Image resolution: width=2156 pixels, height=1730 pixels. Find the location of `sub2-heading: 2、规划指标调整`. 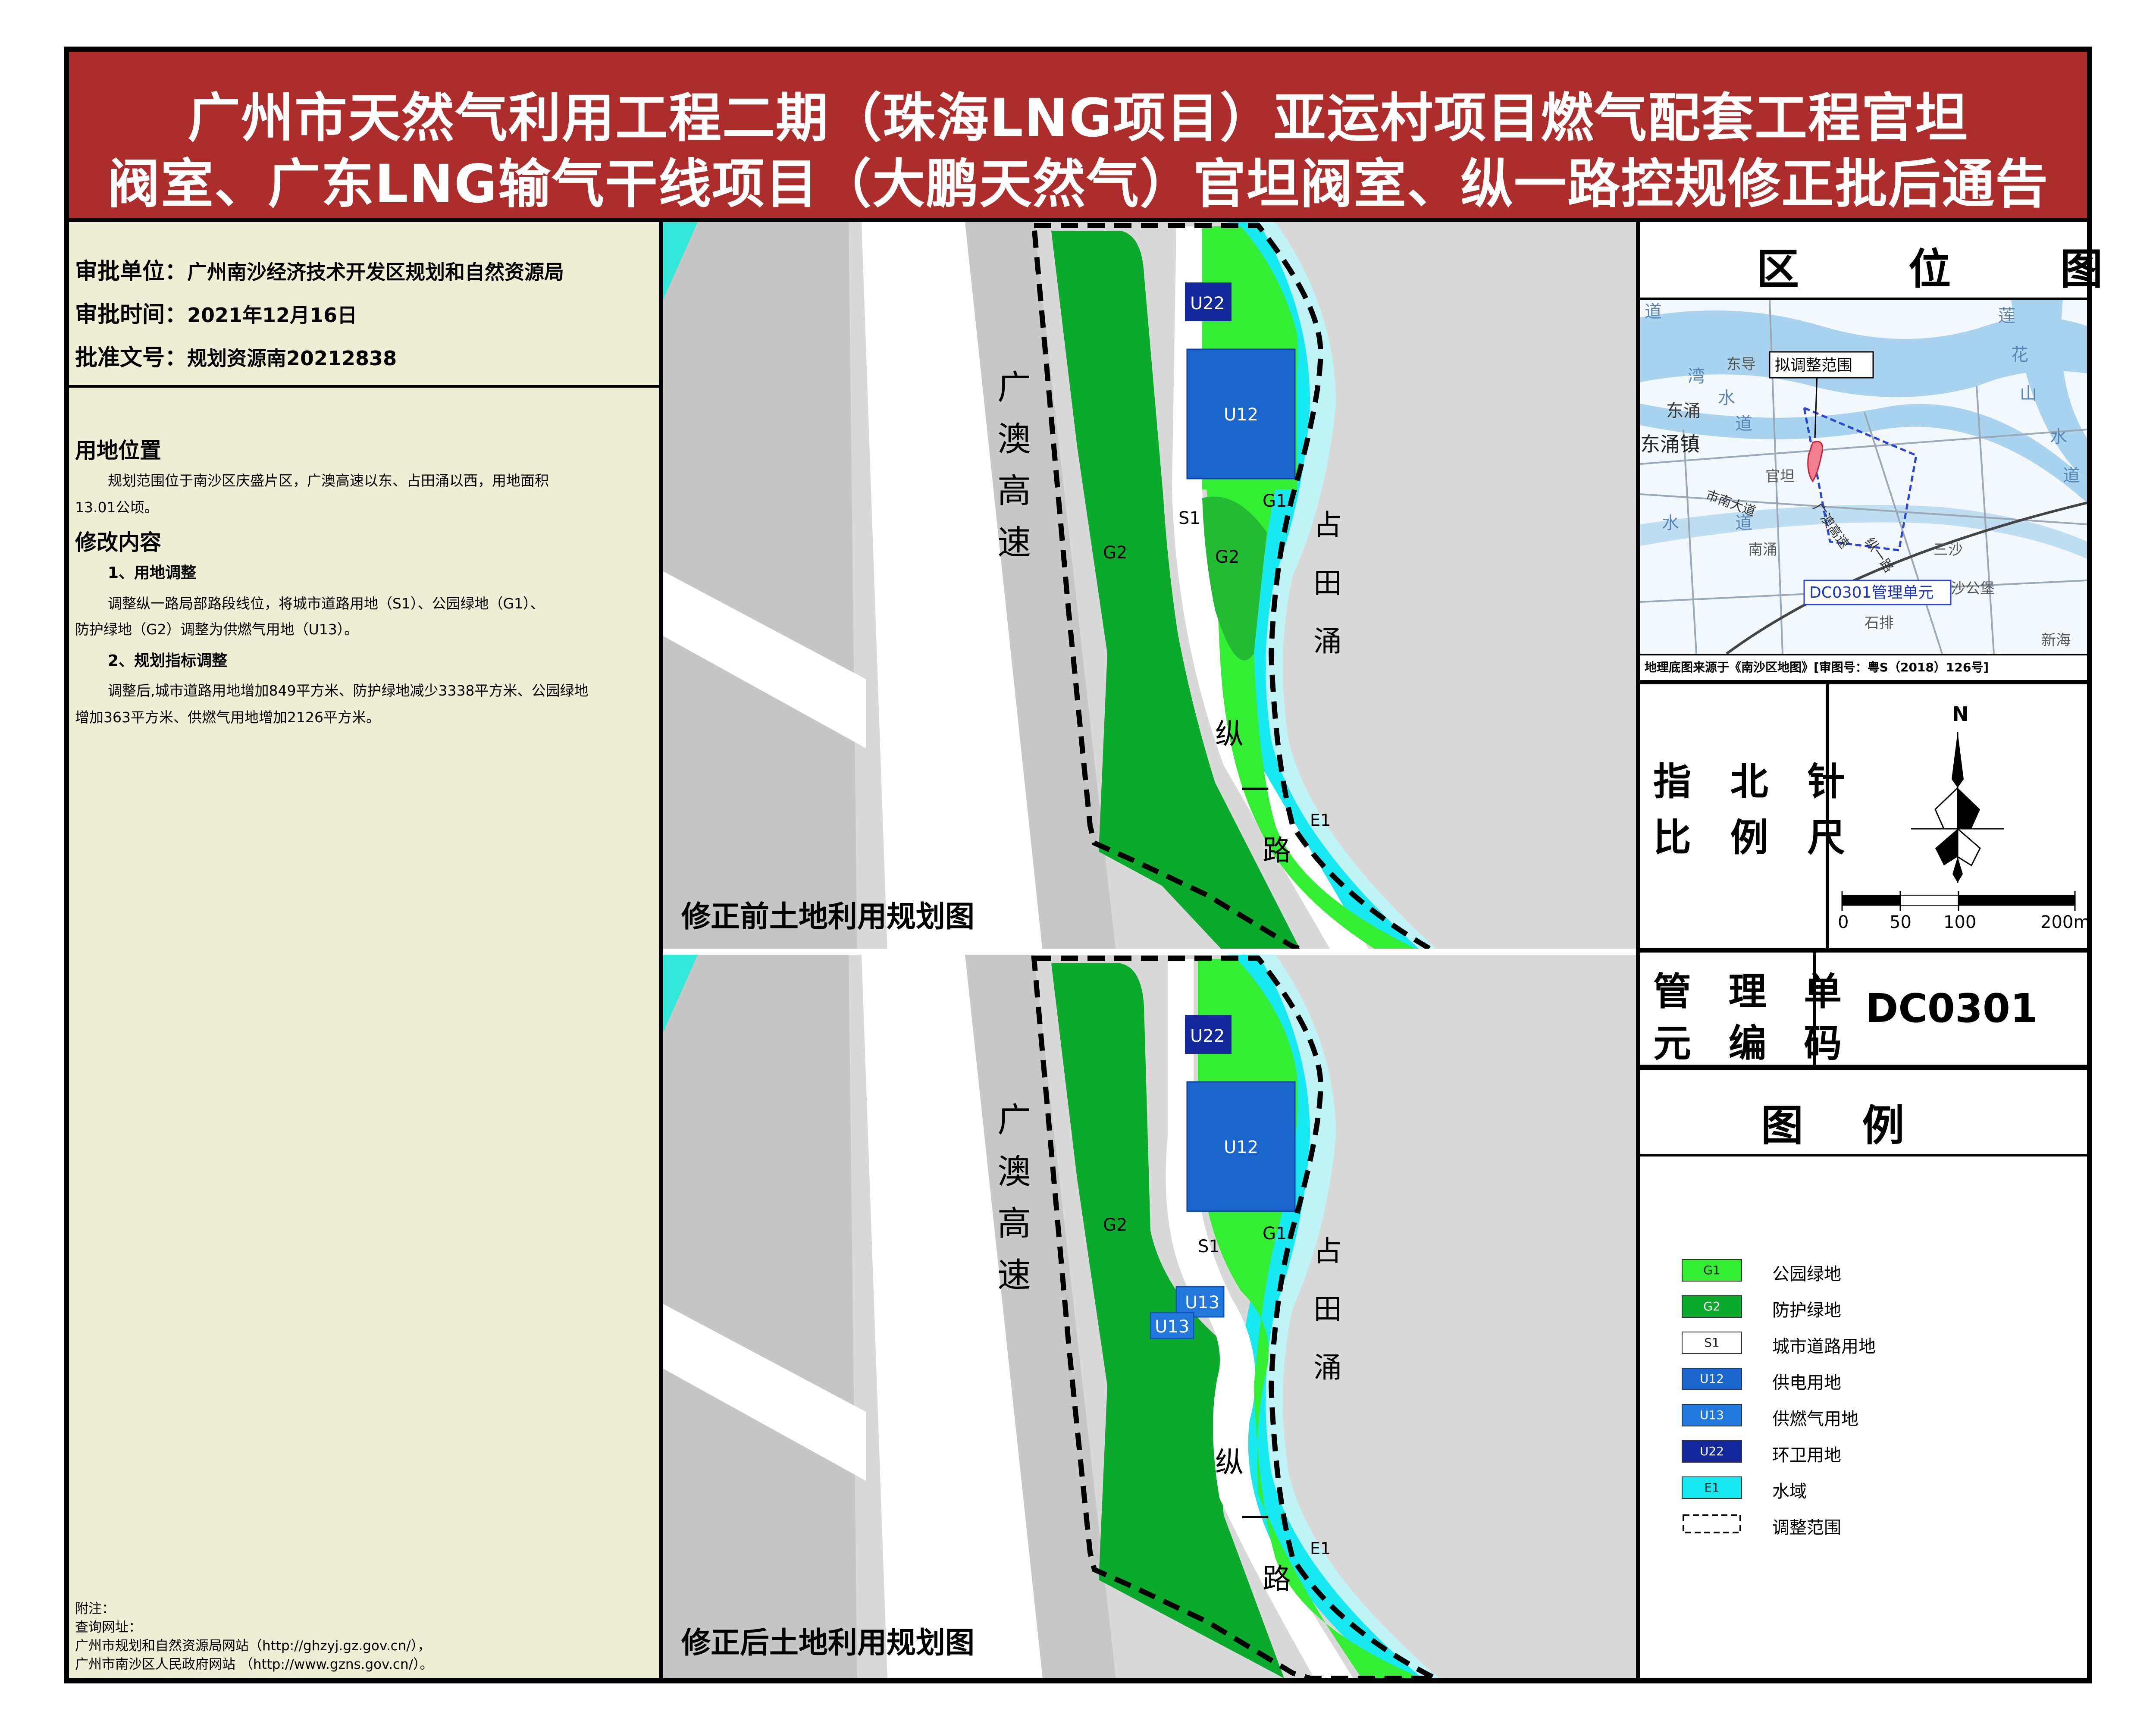

sub2-heading: 2、规划指标调整 is located at coordinates (168, 661).